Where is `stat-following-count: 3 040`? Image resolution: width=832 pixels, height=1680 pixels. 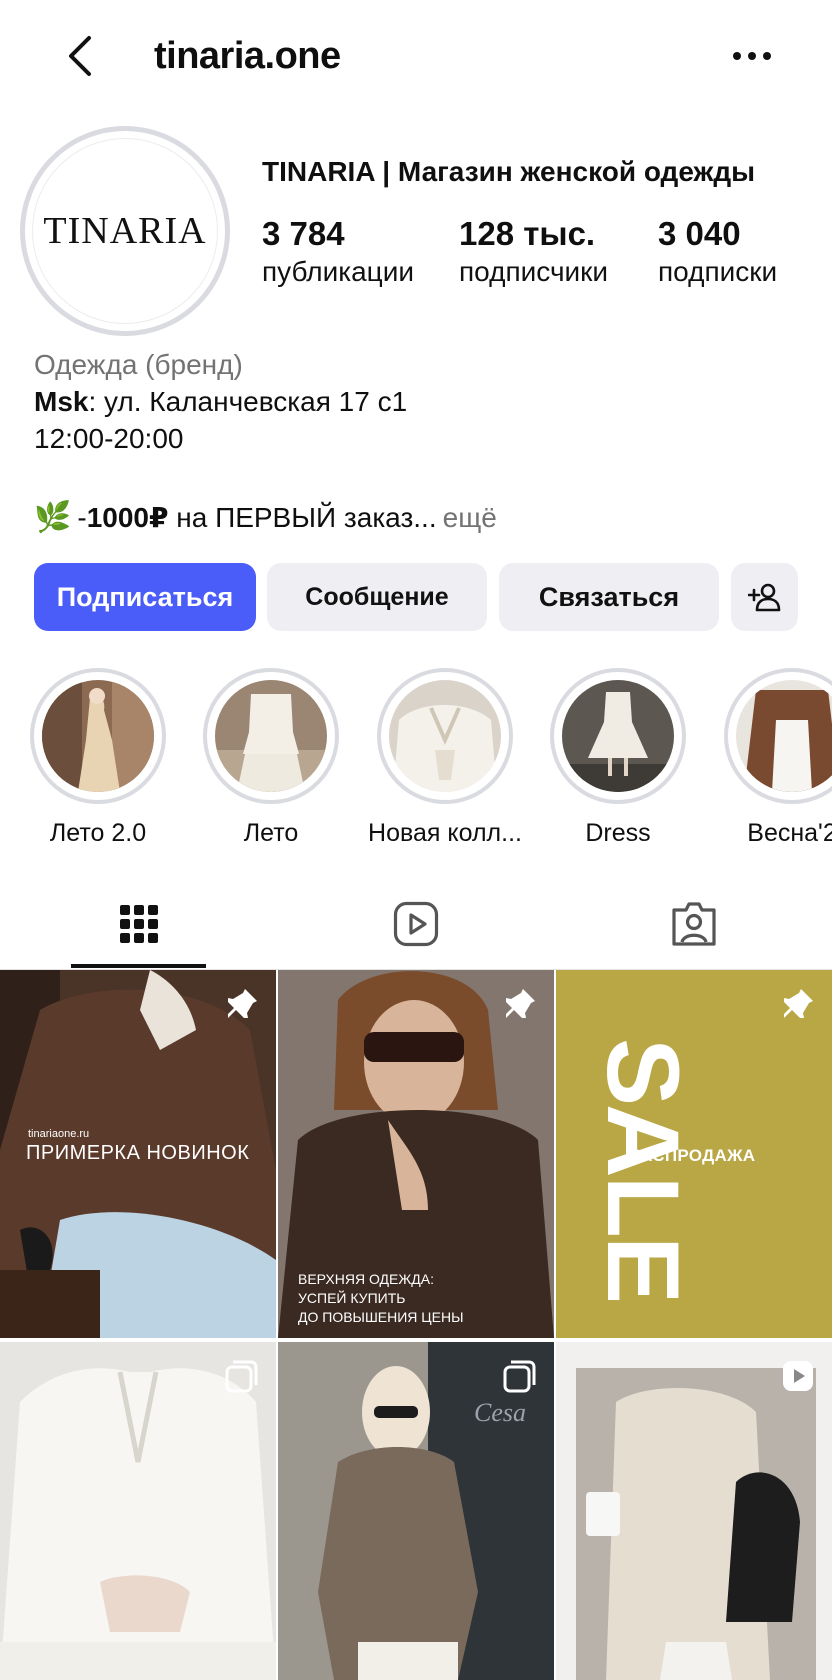
stat-following-count: 3 040 is located at coordinates (699, 233).